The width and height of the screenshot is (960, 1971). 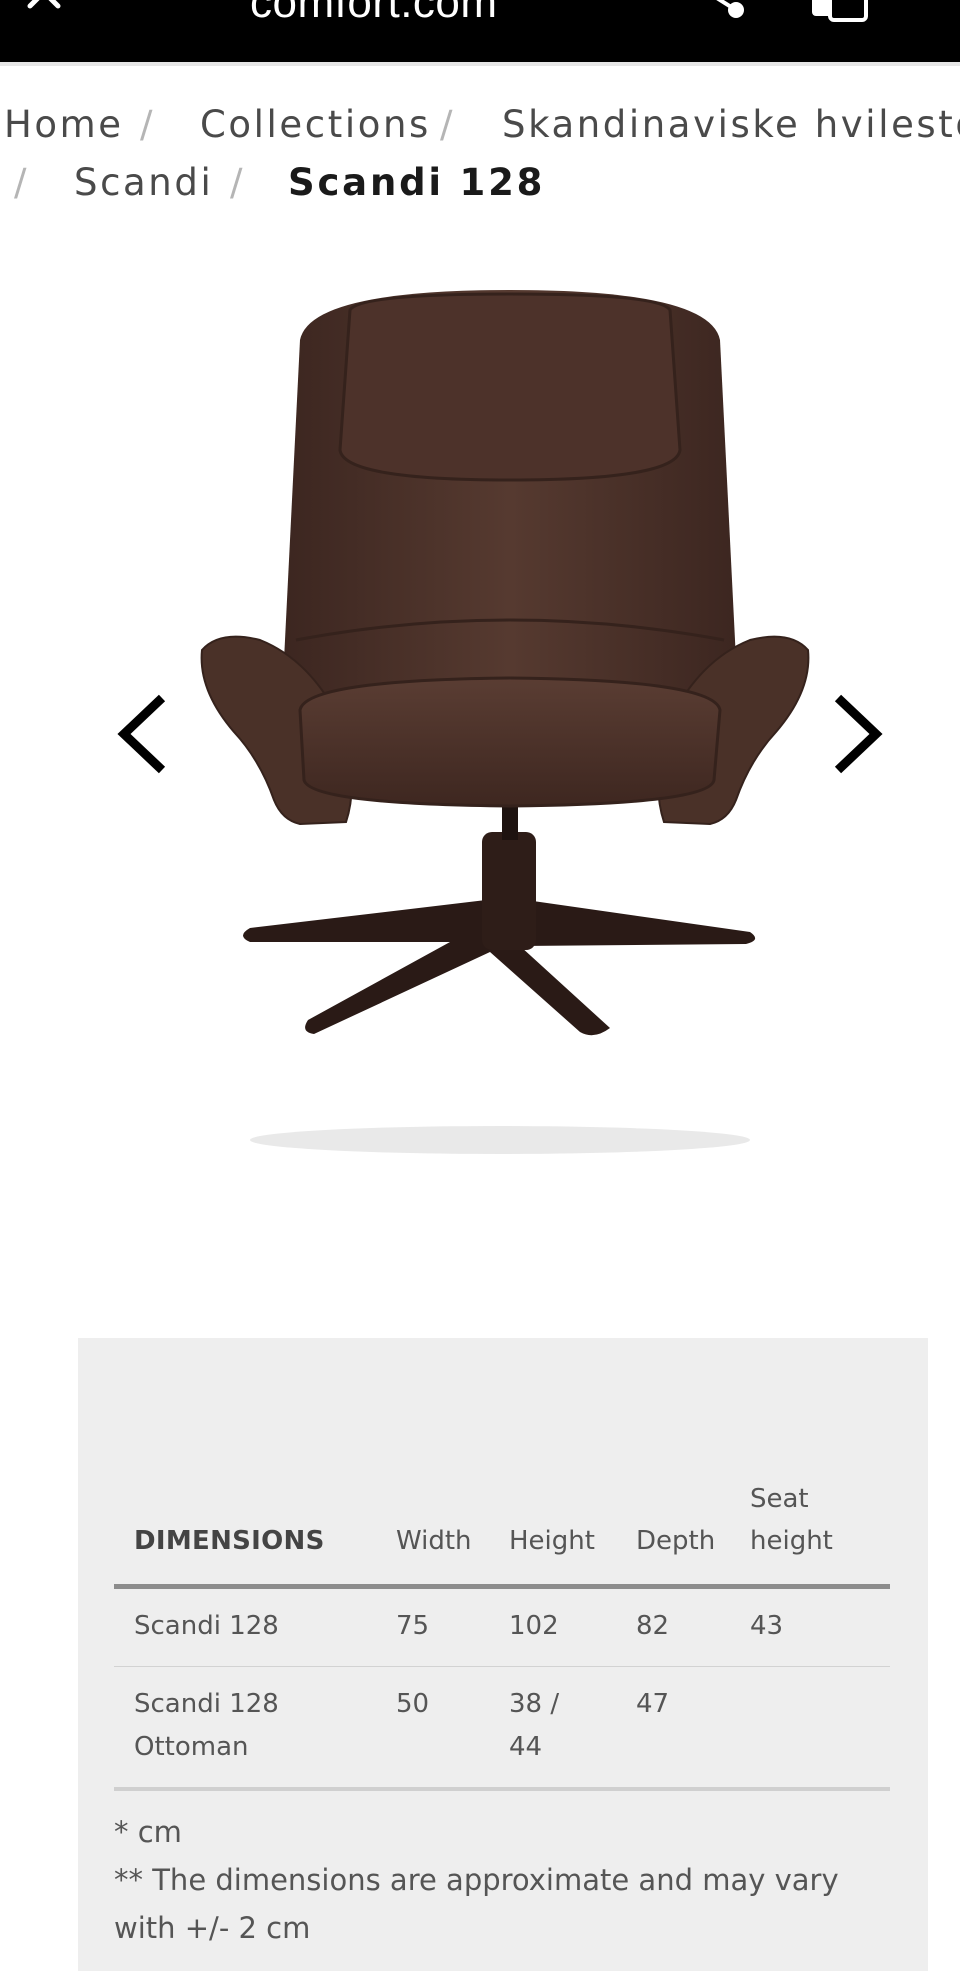 I want to click on header-depth: Depth, so click(x=676, y=1541).